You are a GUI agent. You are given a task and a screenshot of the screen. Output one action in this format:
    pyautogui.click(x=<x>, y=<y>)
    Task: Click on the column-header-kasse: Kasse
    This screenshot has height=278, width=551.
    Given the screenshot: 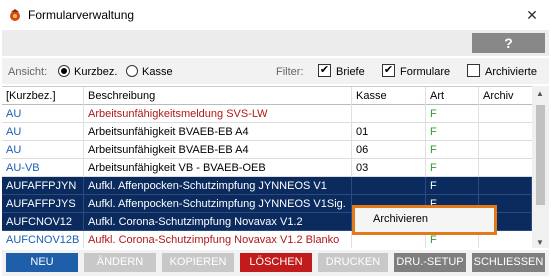 What is the action you would take?
    pyautogui.click(x=389, y=96)
    